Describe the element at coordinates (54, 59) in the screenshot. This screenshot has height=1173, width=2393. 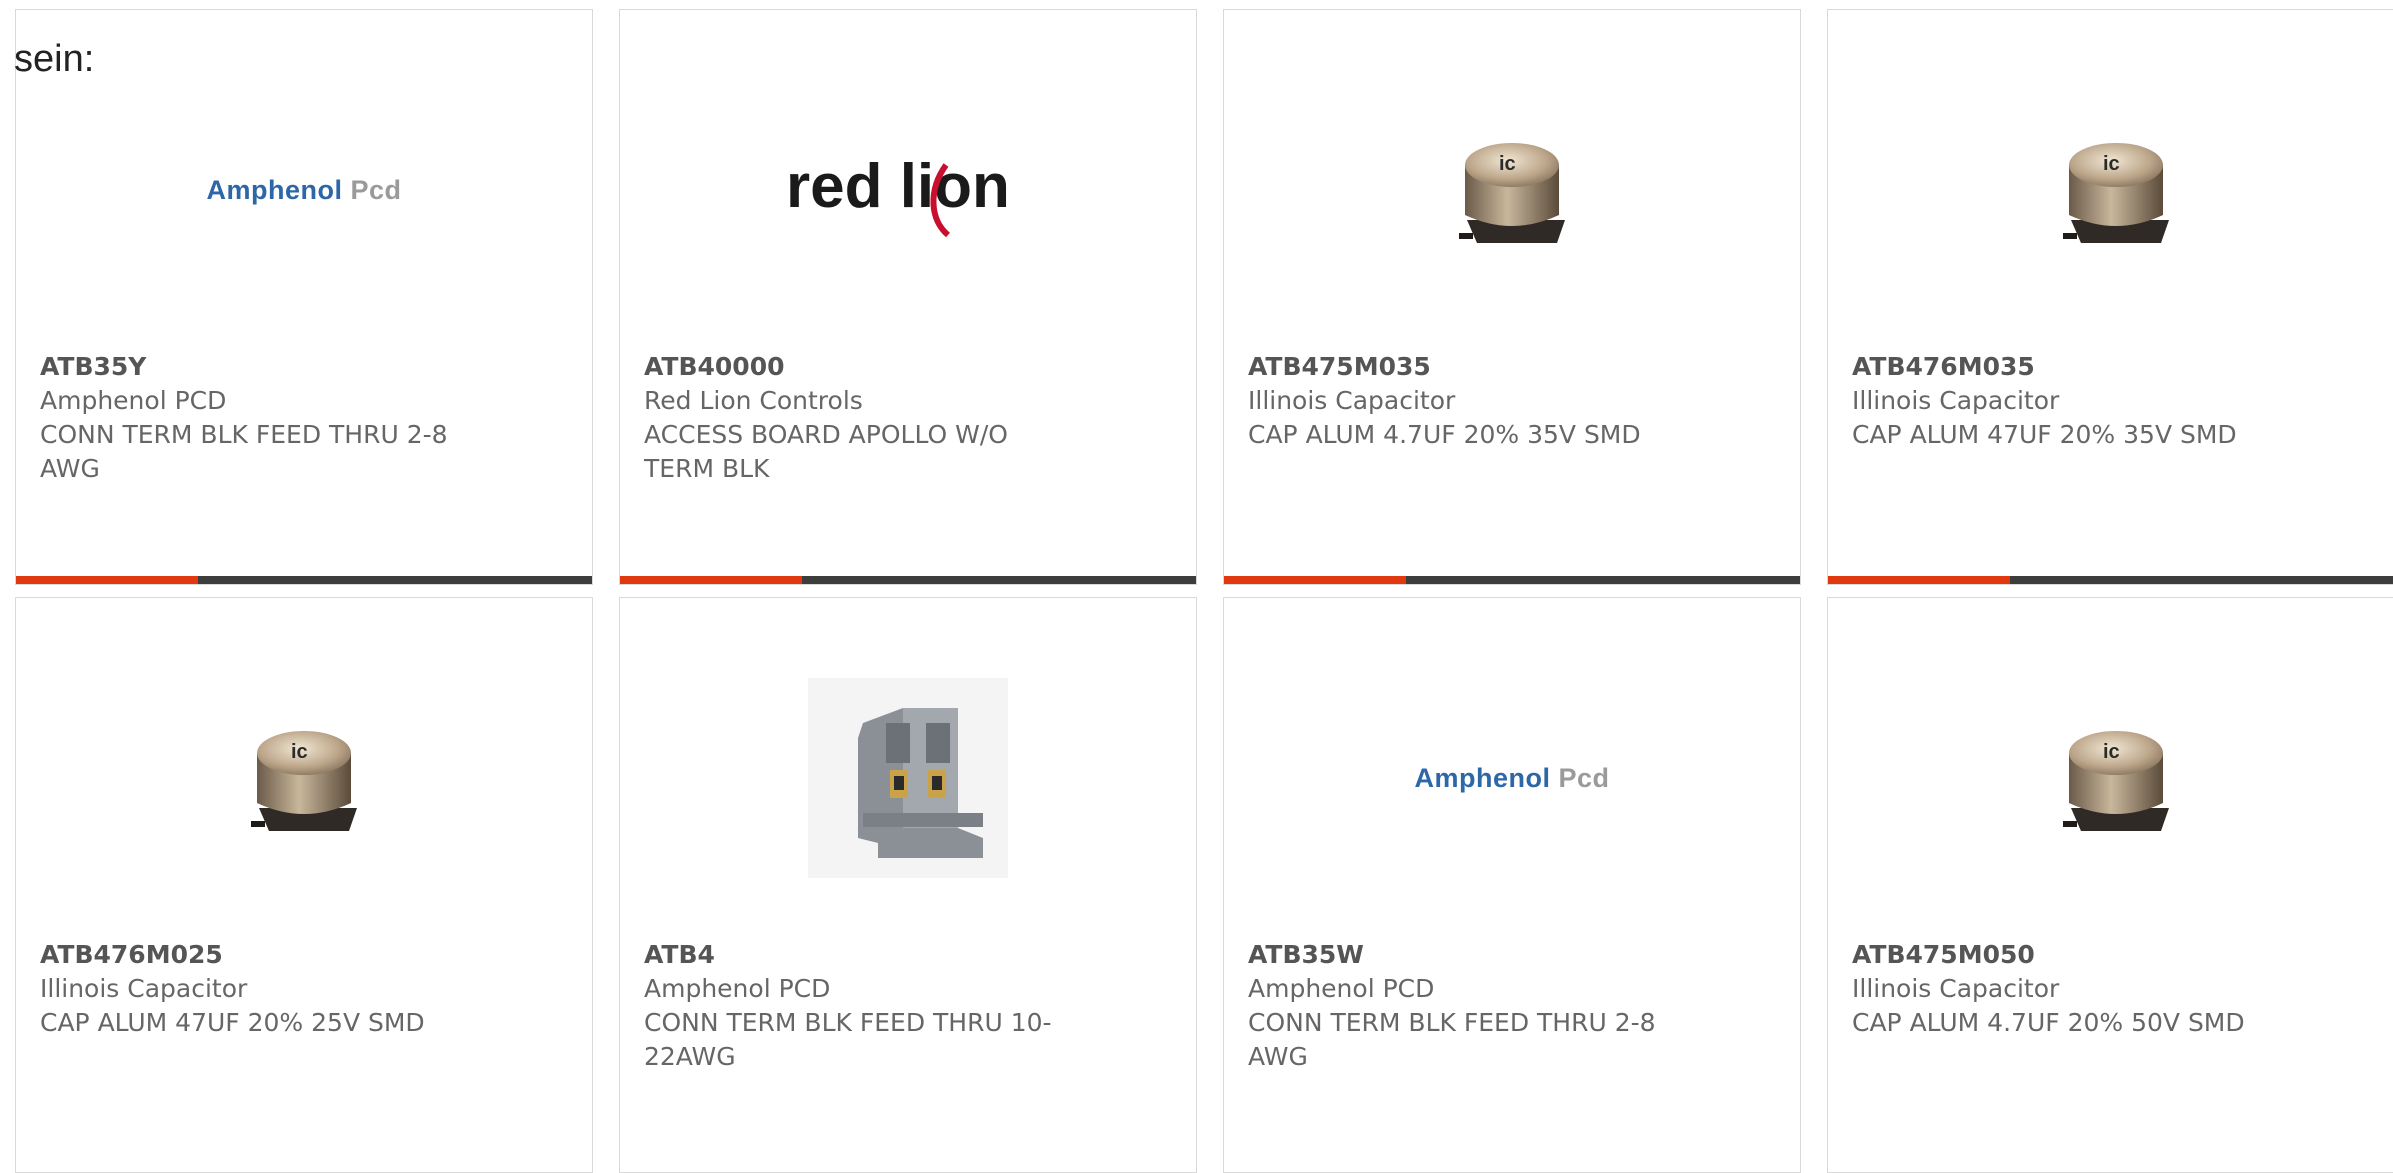
I see `lead-text: sein:` at that location.